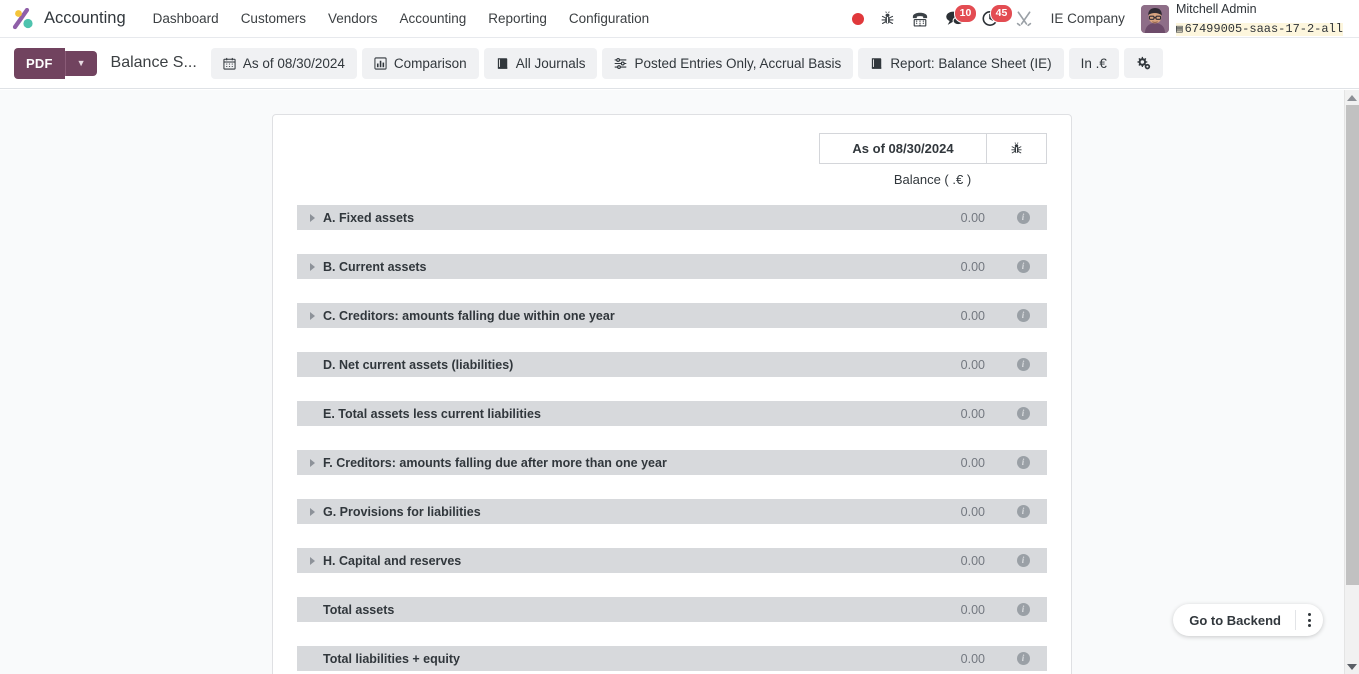  I want to click on go-to-backend-button: Go to Backend, so click(1234, 620).